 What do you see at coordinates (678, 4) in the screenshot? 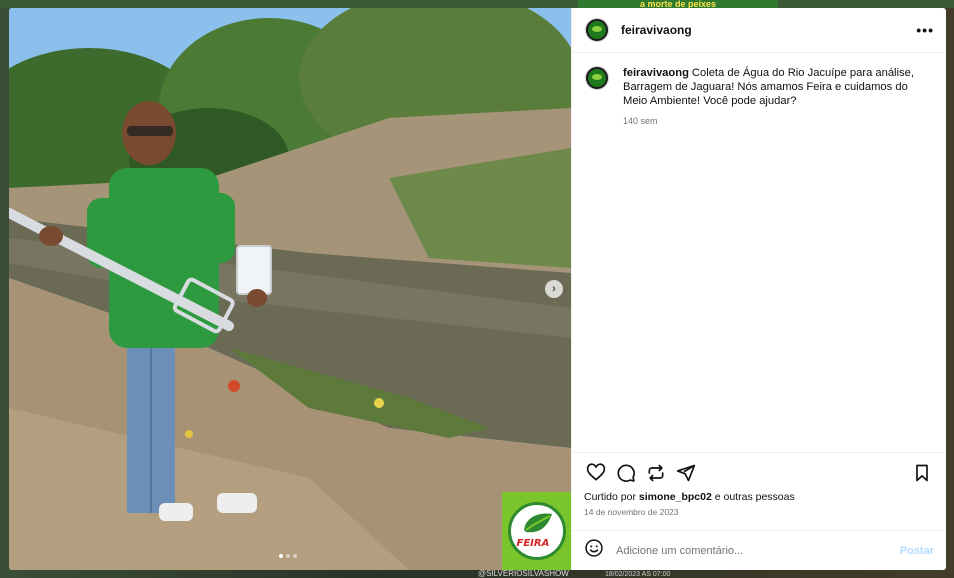
I see `background-banner-text: a morte de peixes` at bounding box center [678, 4].